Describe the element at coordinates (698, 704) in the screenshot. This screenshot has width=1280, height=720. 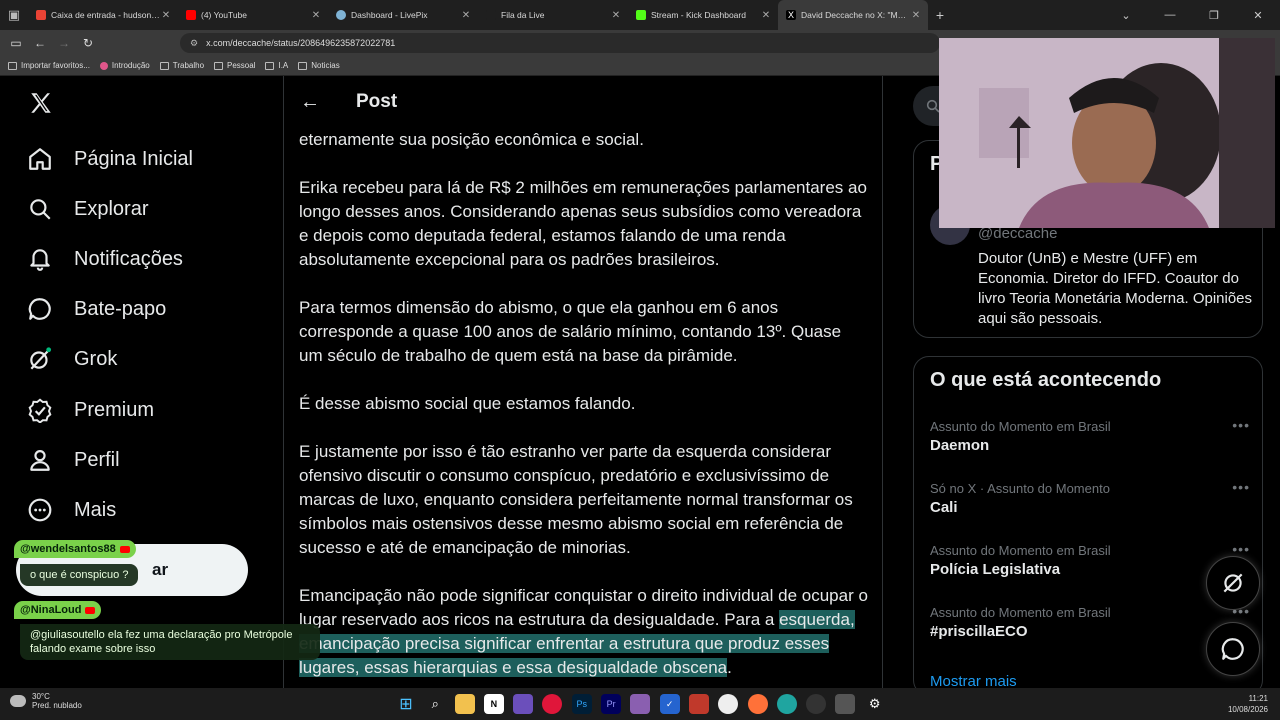
I see `app-icon` at that location.